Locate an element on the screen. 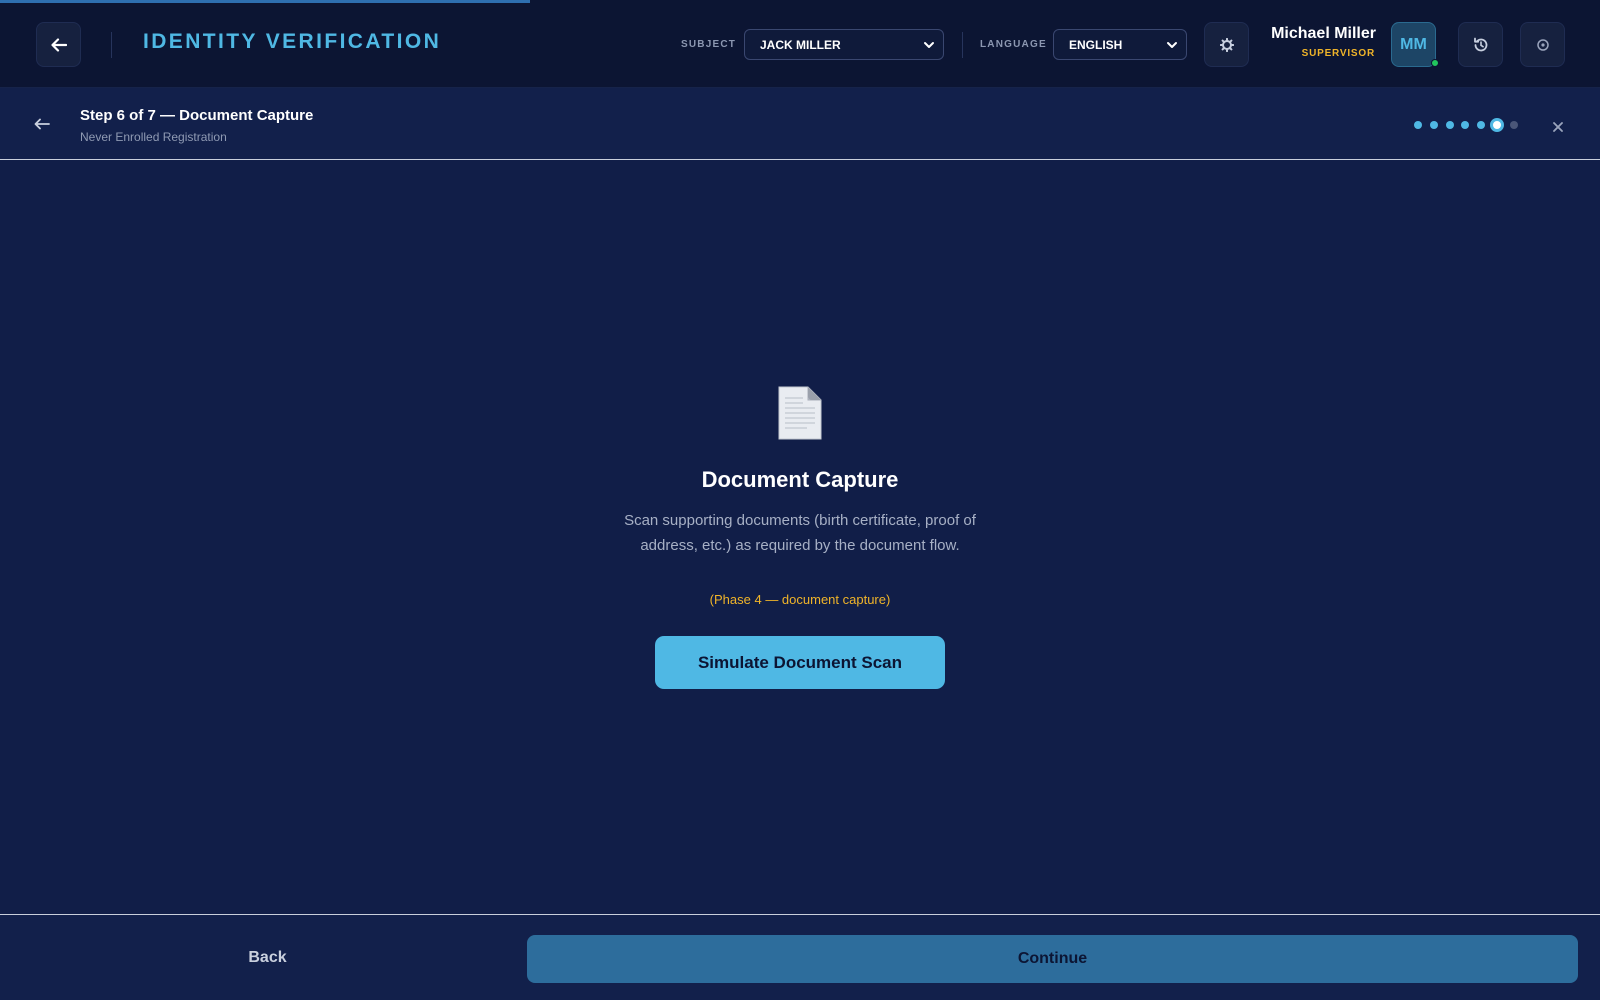 Image resolution: width=1600 pixels, height=1000 pixels. history-button is located at coordinates (1480, 44).